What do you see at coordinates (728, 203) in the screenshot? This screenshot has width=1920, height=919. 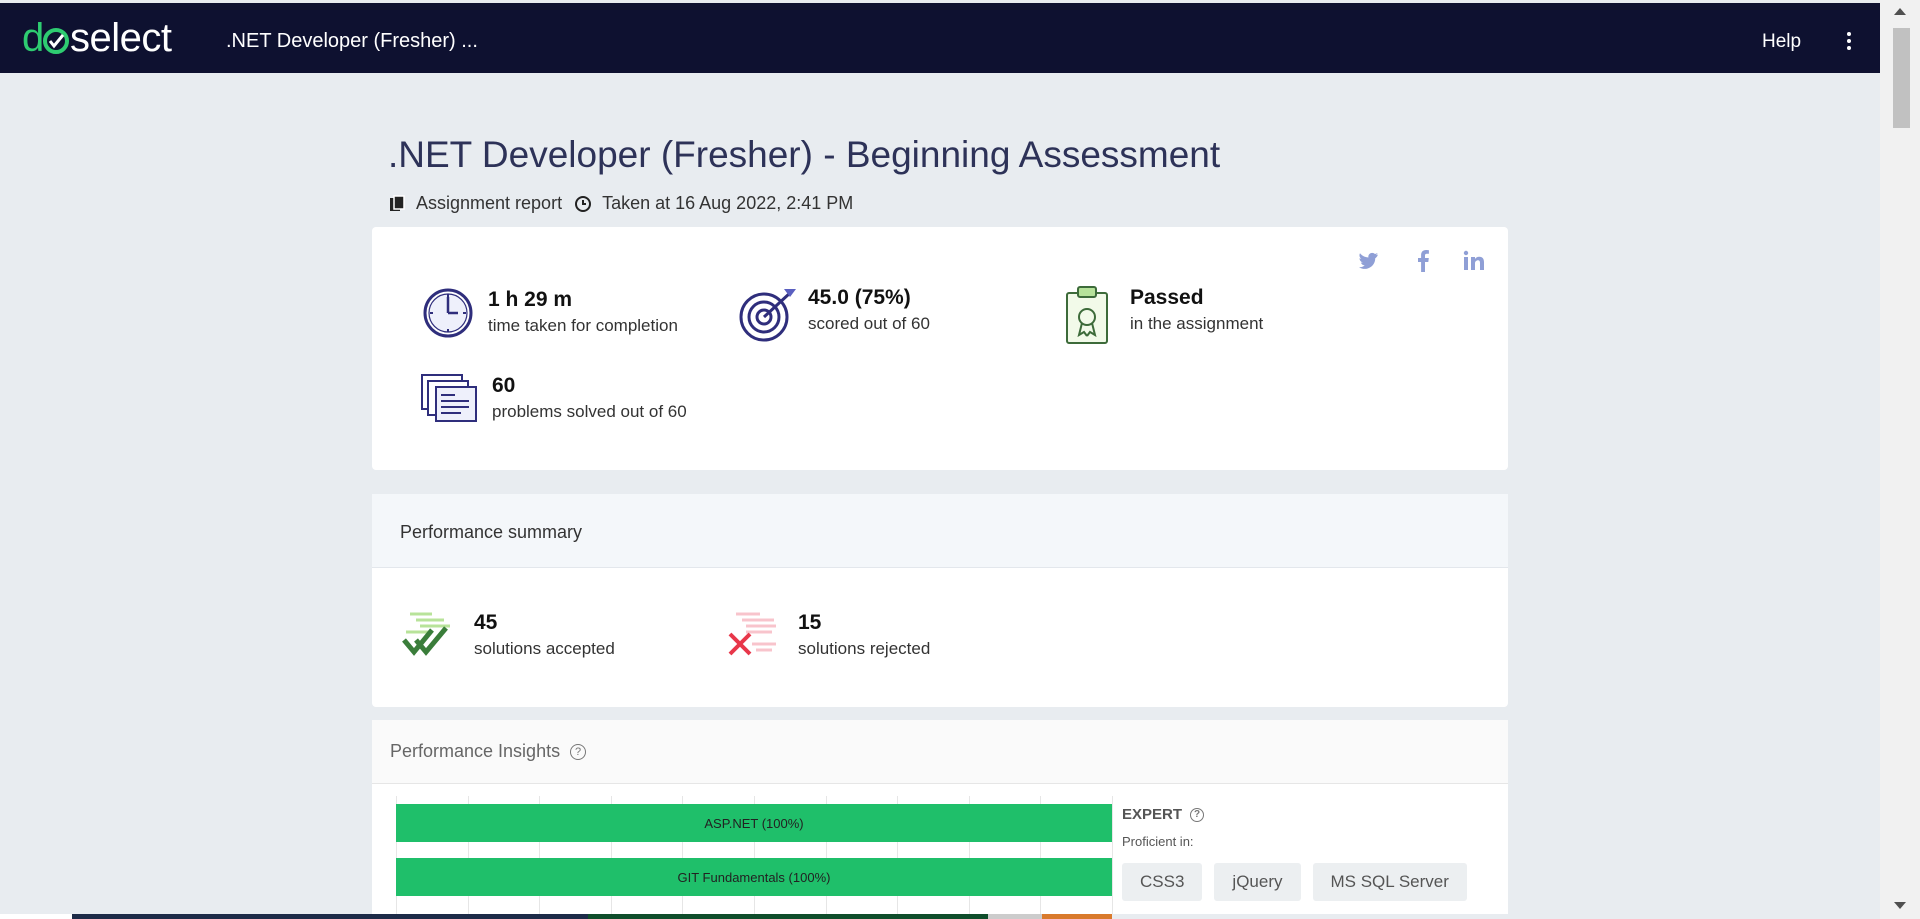 I see `taken-at: Taken at 16 Aug 2022, 2:41 PM` at bounding box center [728, 203].